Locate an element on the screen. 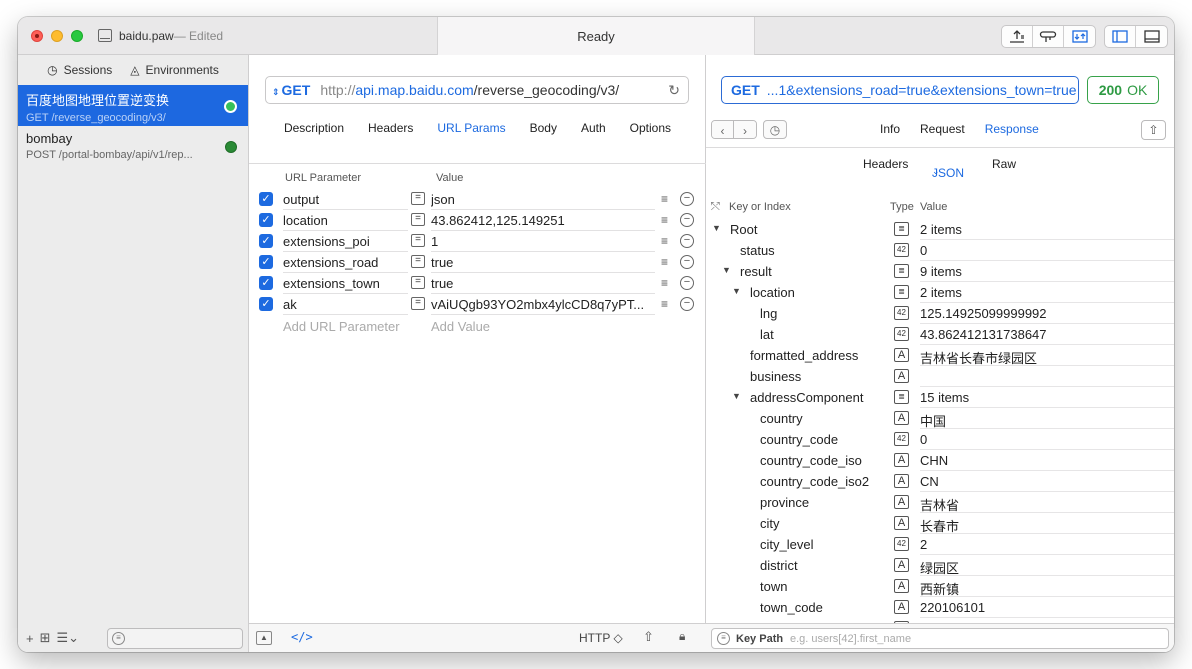 The height and width of the screenshot is (669, 1192). key-path-field: ≡ Key Path e.g. users[42].first_name is located at coordinates (940, 638).